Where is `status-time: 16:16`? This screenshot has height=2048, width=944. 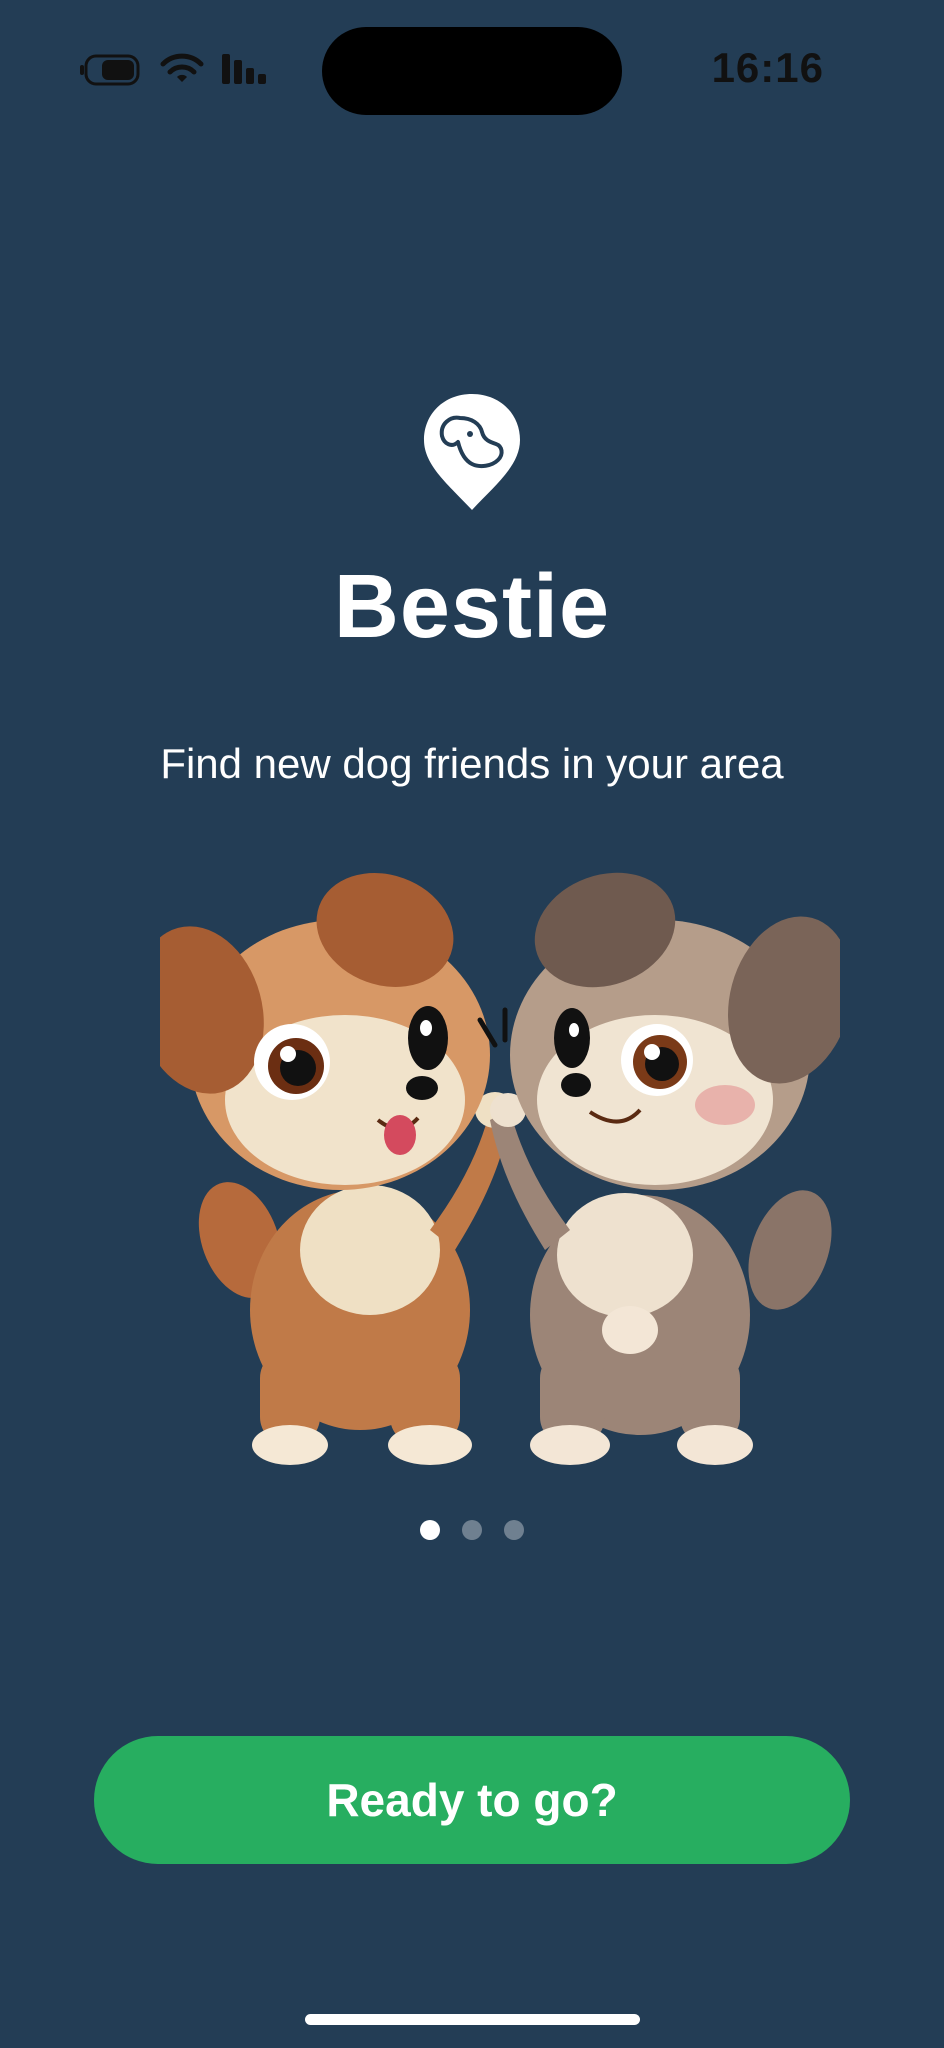 status-time: 16:16 is located at coordinates (767, 67).